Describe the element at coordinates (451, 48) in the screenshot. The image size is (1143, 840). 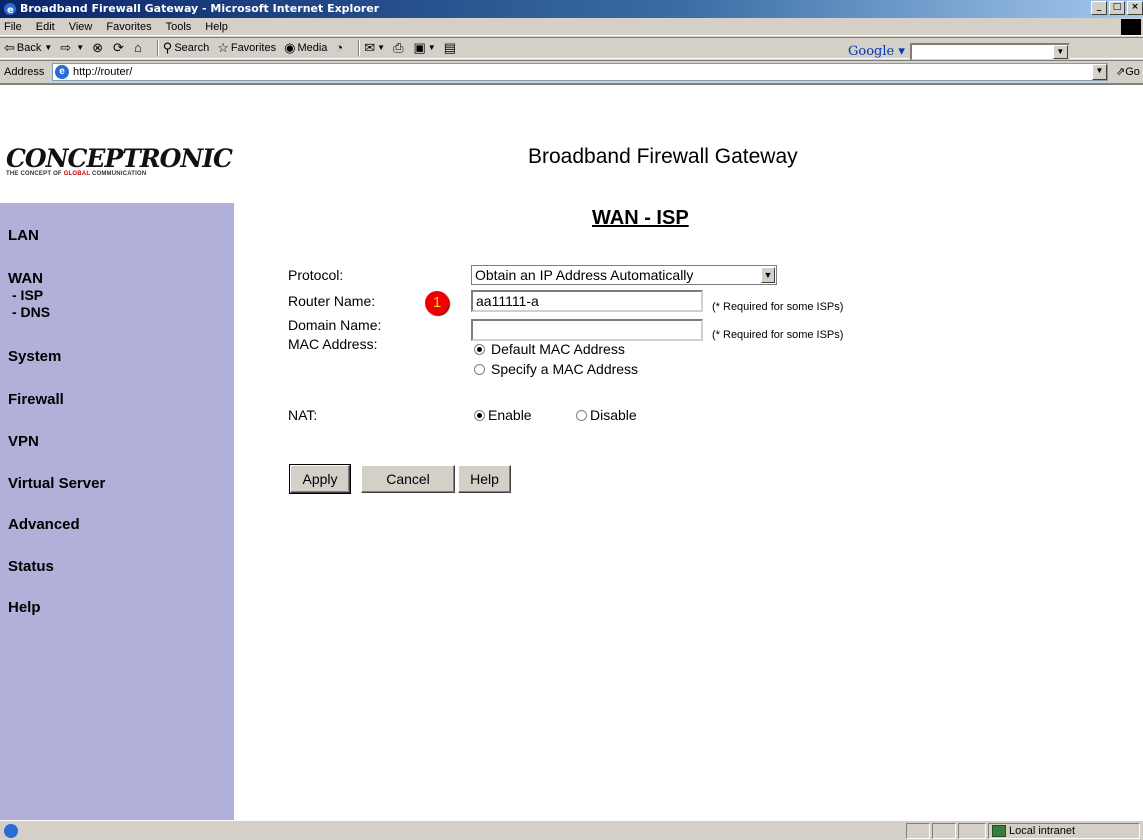
I see `discuss-button: ▤` at that location.